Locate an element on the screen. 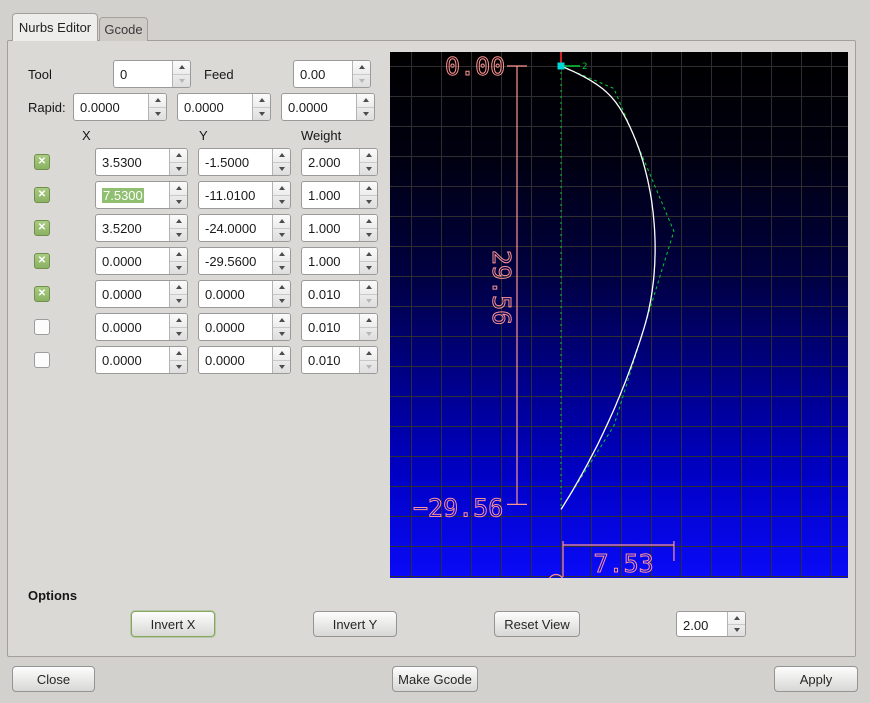 The height and width of the screenshot is (703, 870). point-3-enabled-checkbox: ✕ is located at coordinates (42, 228).